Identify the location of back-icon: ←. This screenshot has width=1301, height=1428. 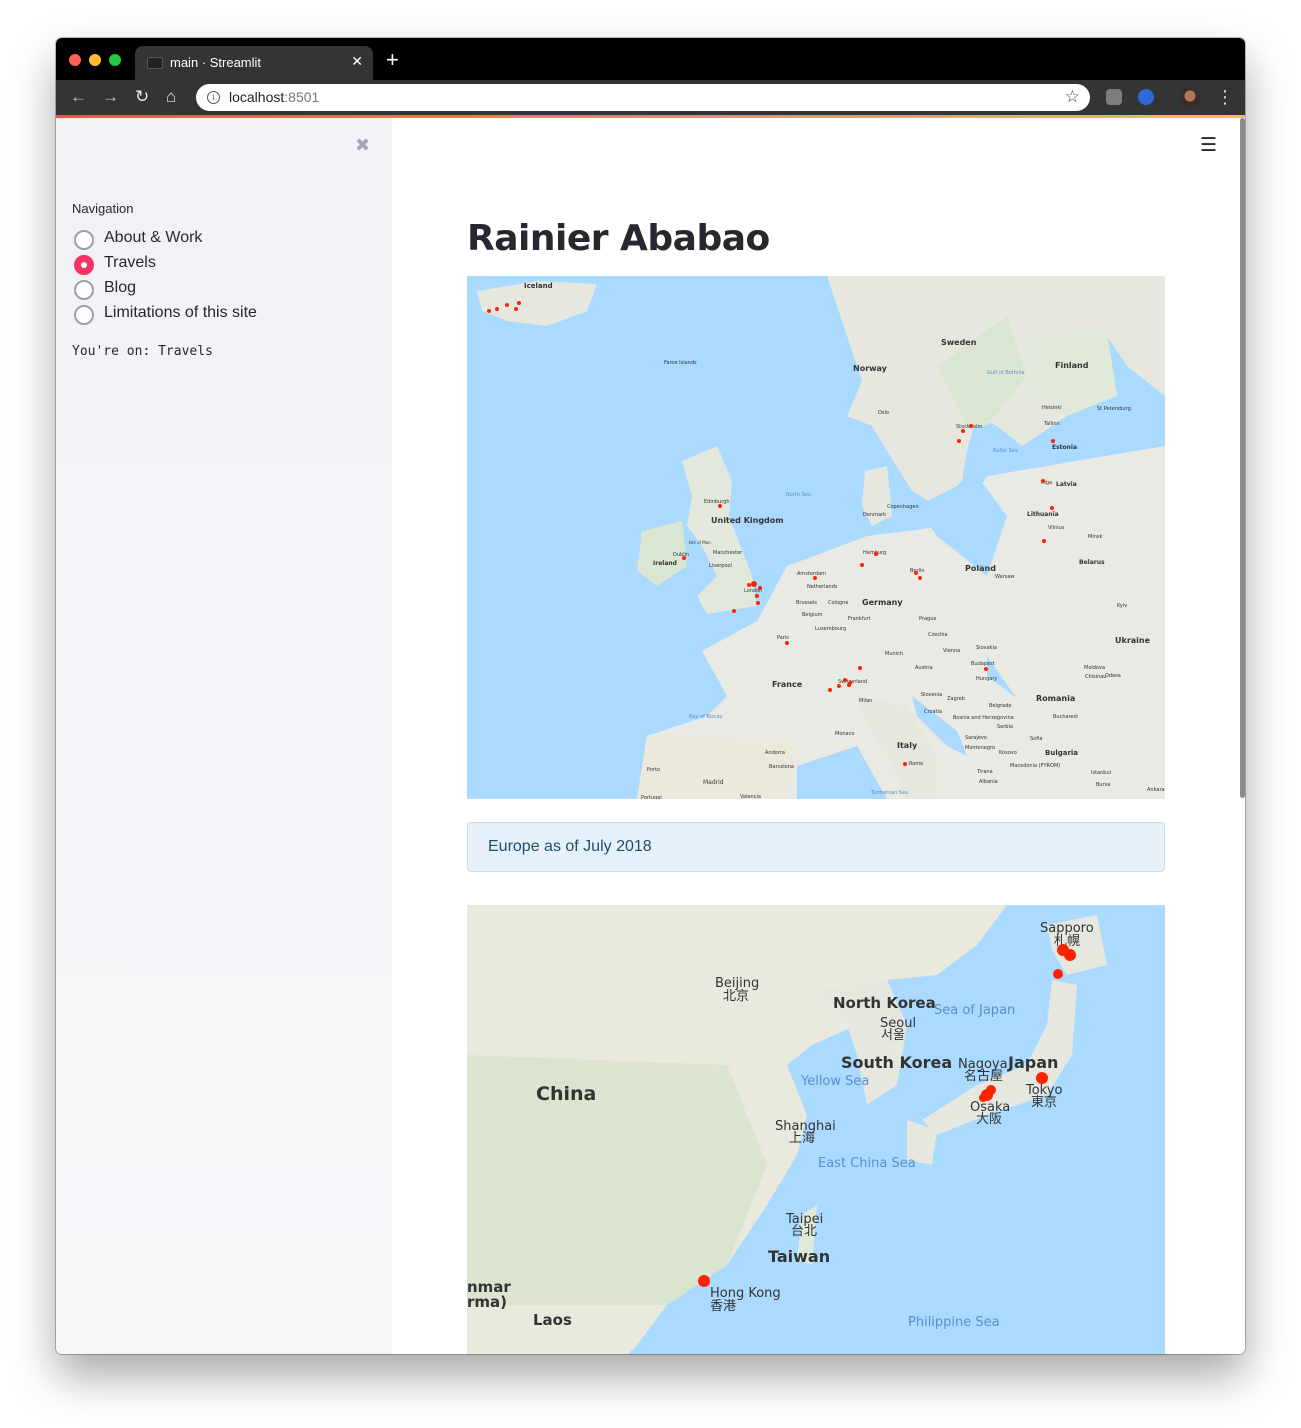
(78, 97).